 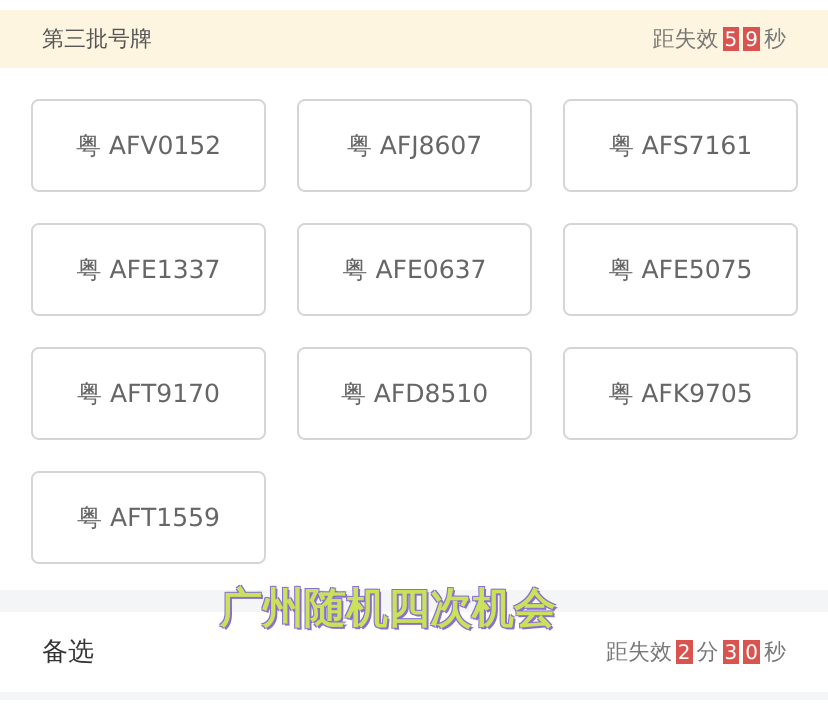 I want to click on plate-option: 粤 AFD8510, so click(x=414, y=393).